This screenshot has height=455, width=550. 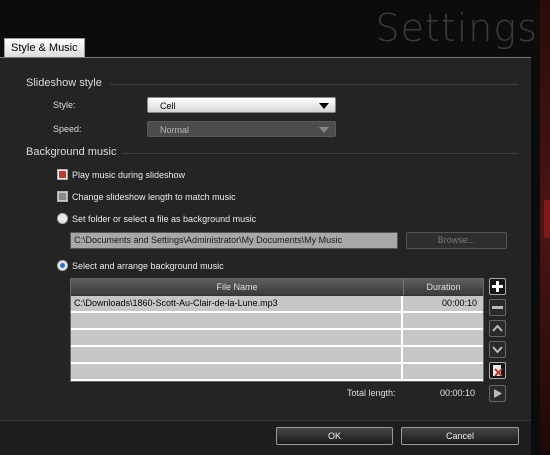 What do you see at coordinates (71, 152) in the screenshot?
I see `background-music-header: Background music` at bounding box center [71, 152].